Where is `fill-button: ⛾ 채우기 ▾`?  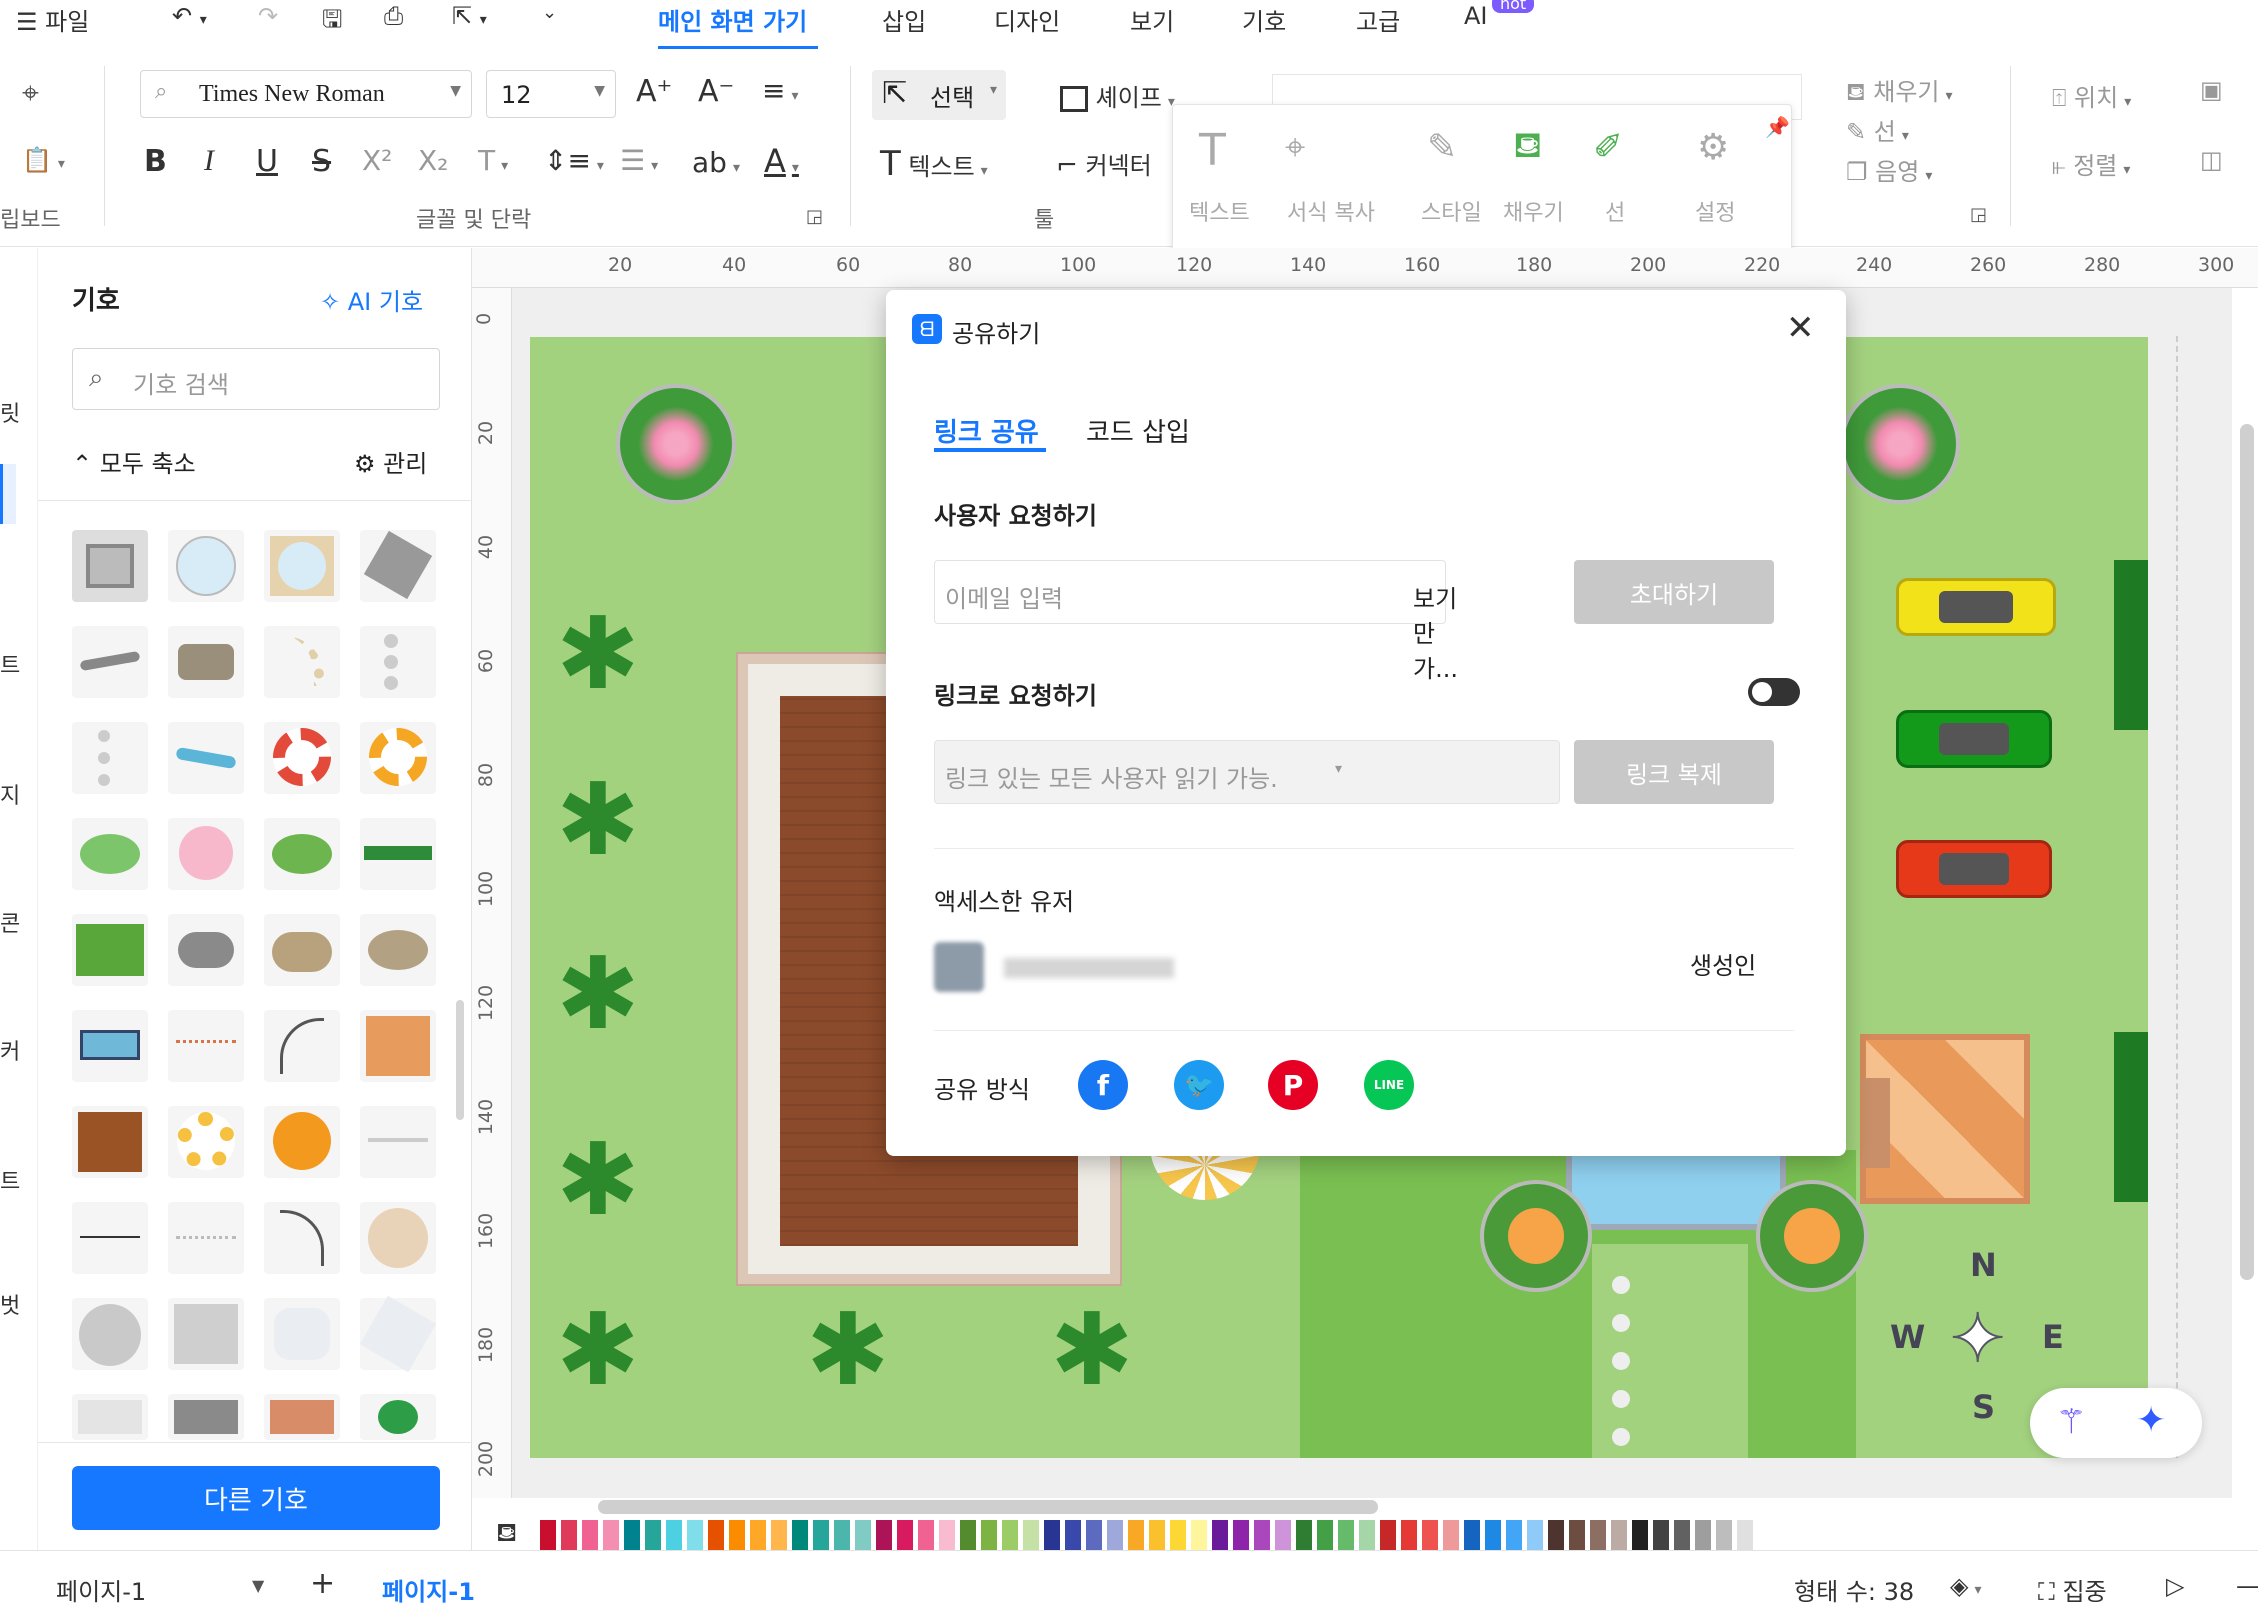
fill-button: ⛾ 채우기 ▾ is located at coordinates (1899, 90).